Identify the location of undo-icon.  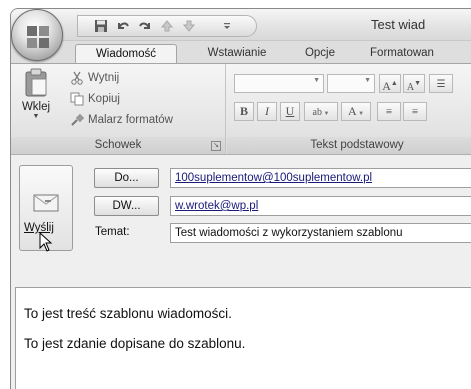
(123, 26).